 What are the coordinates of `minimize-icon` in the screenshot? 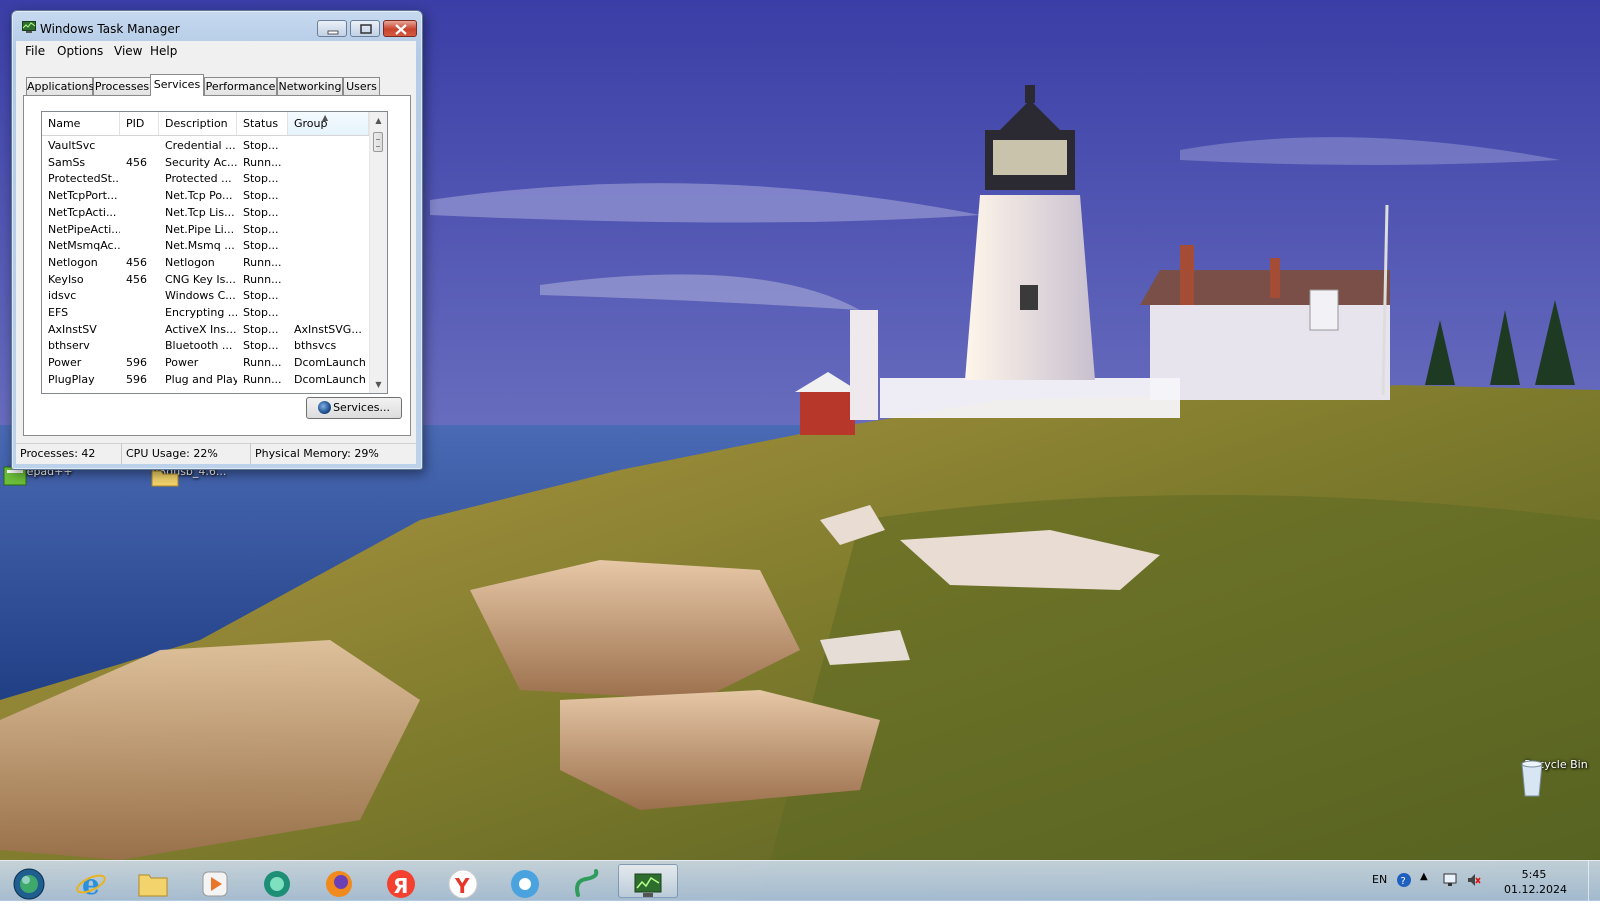 It's located at (333, 32).